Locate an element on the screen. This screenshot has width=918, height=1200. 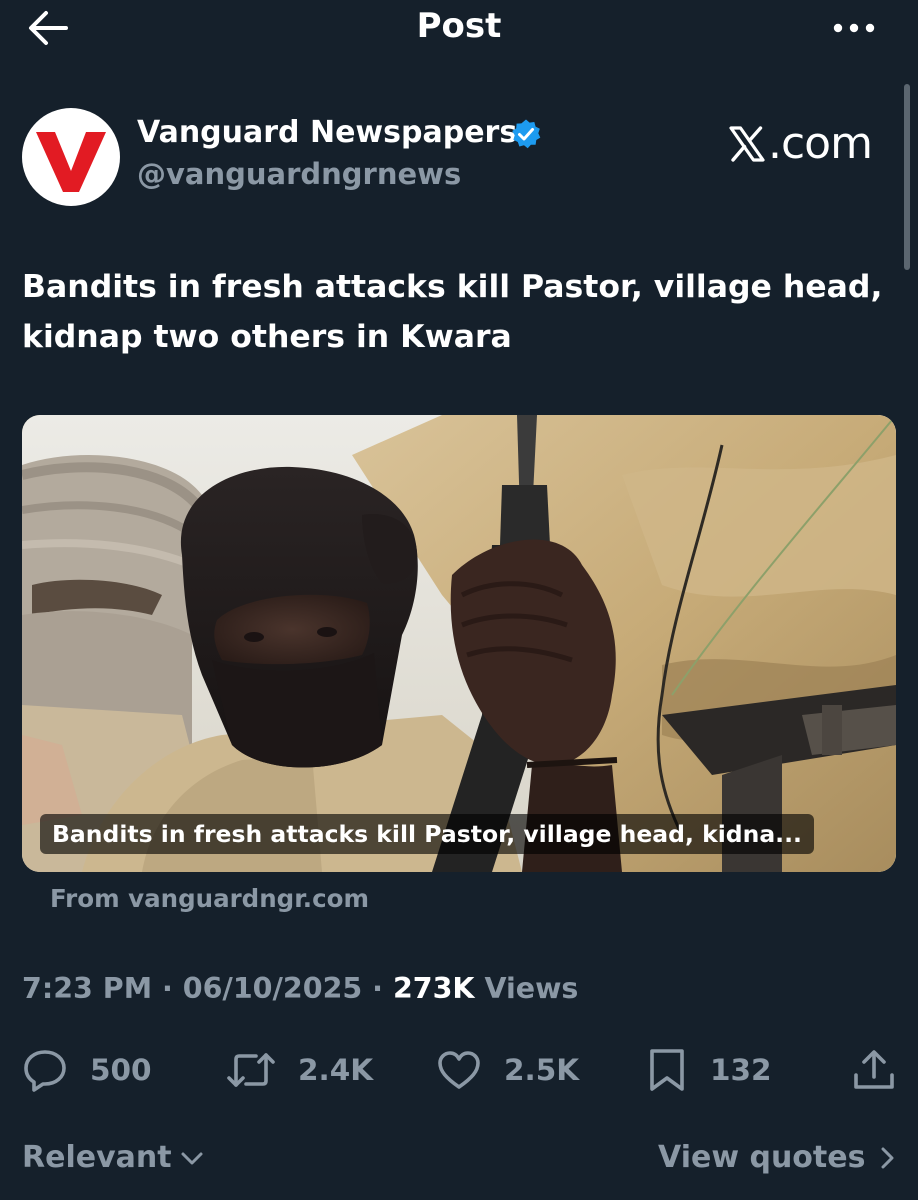
watermark-suffix: .com is located at coordinates (820, 143).